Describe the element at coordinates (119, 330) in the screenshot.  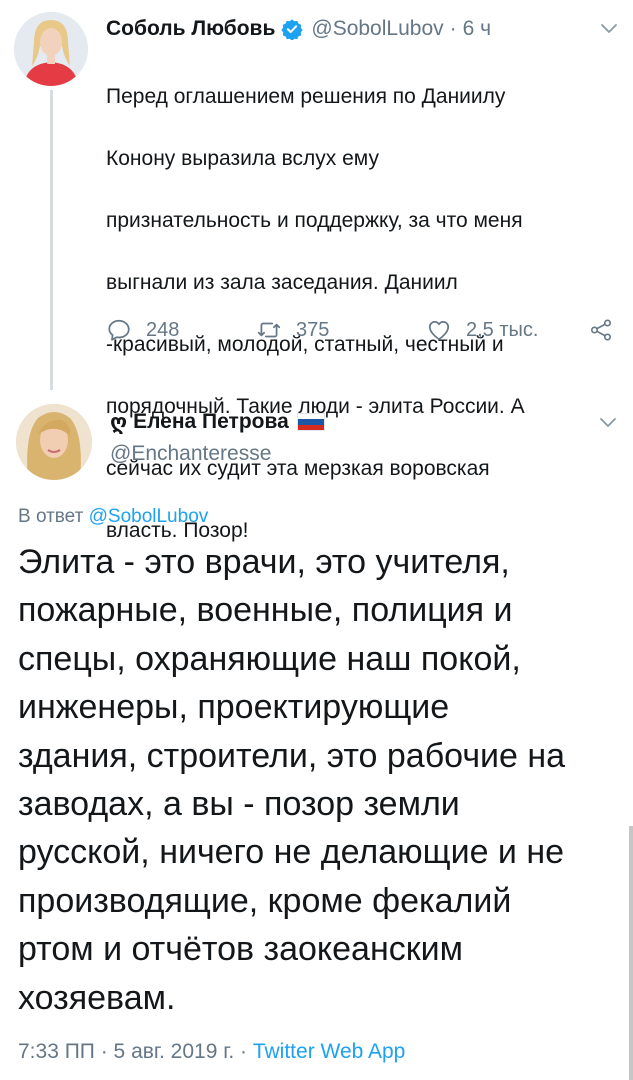
I see `reply-icon` at that location.